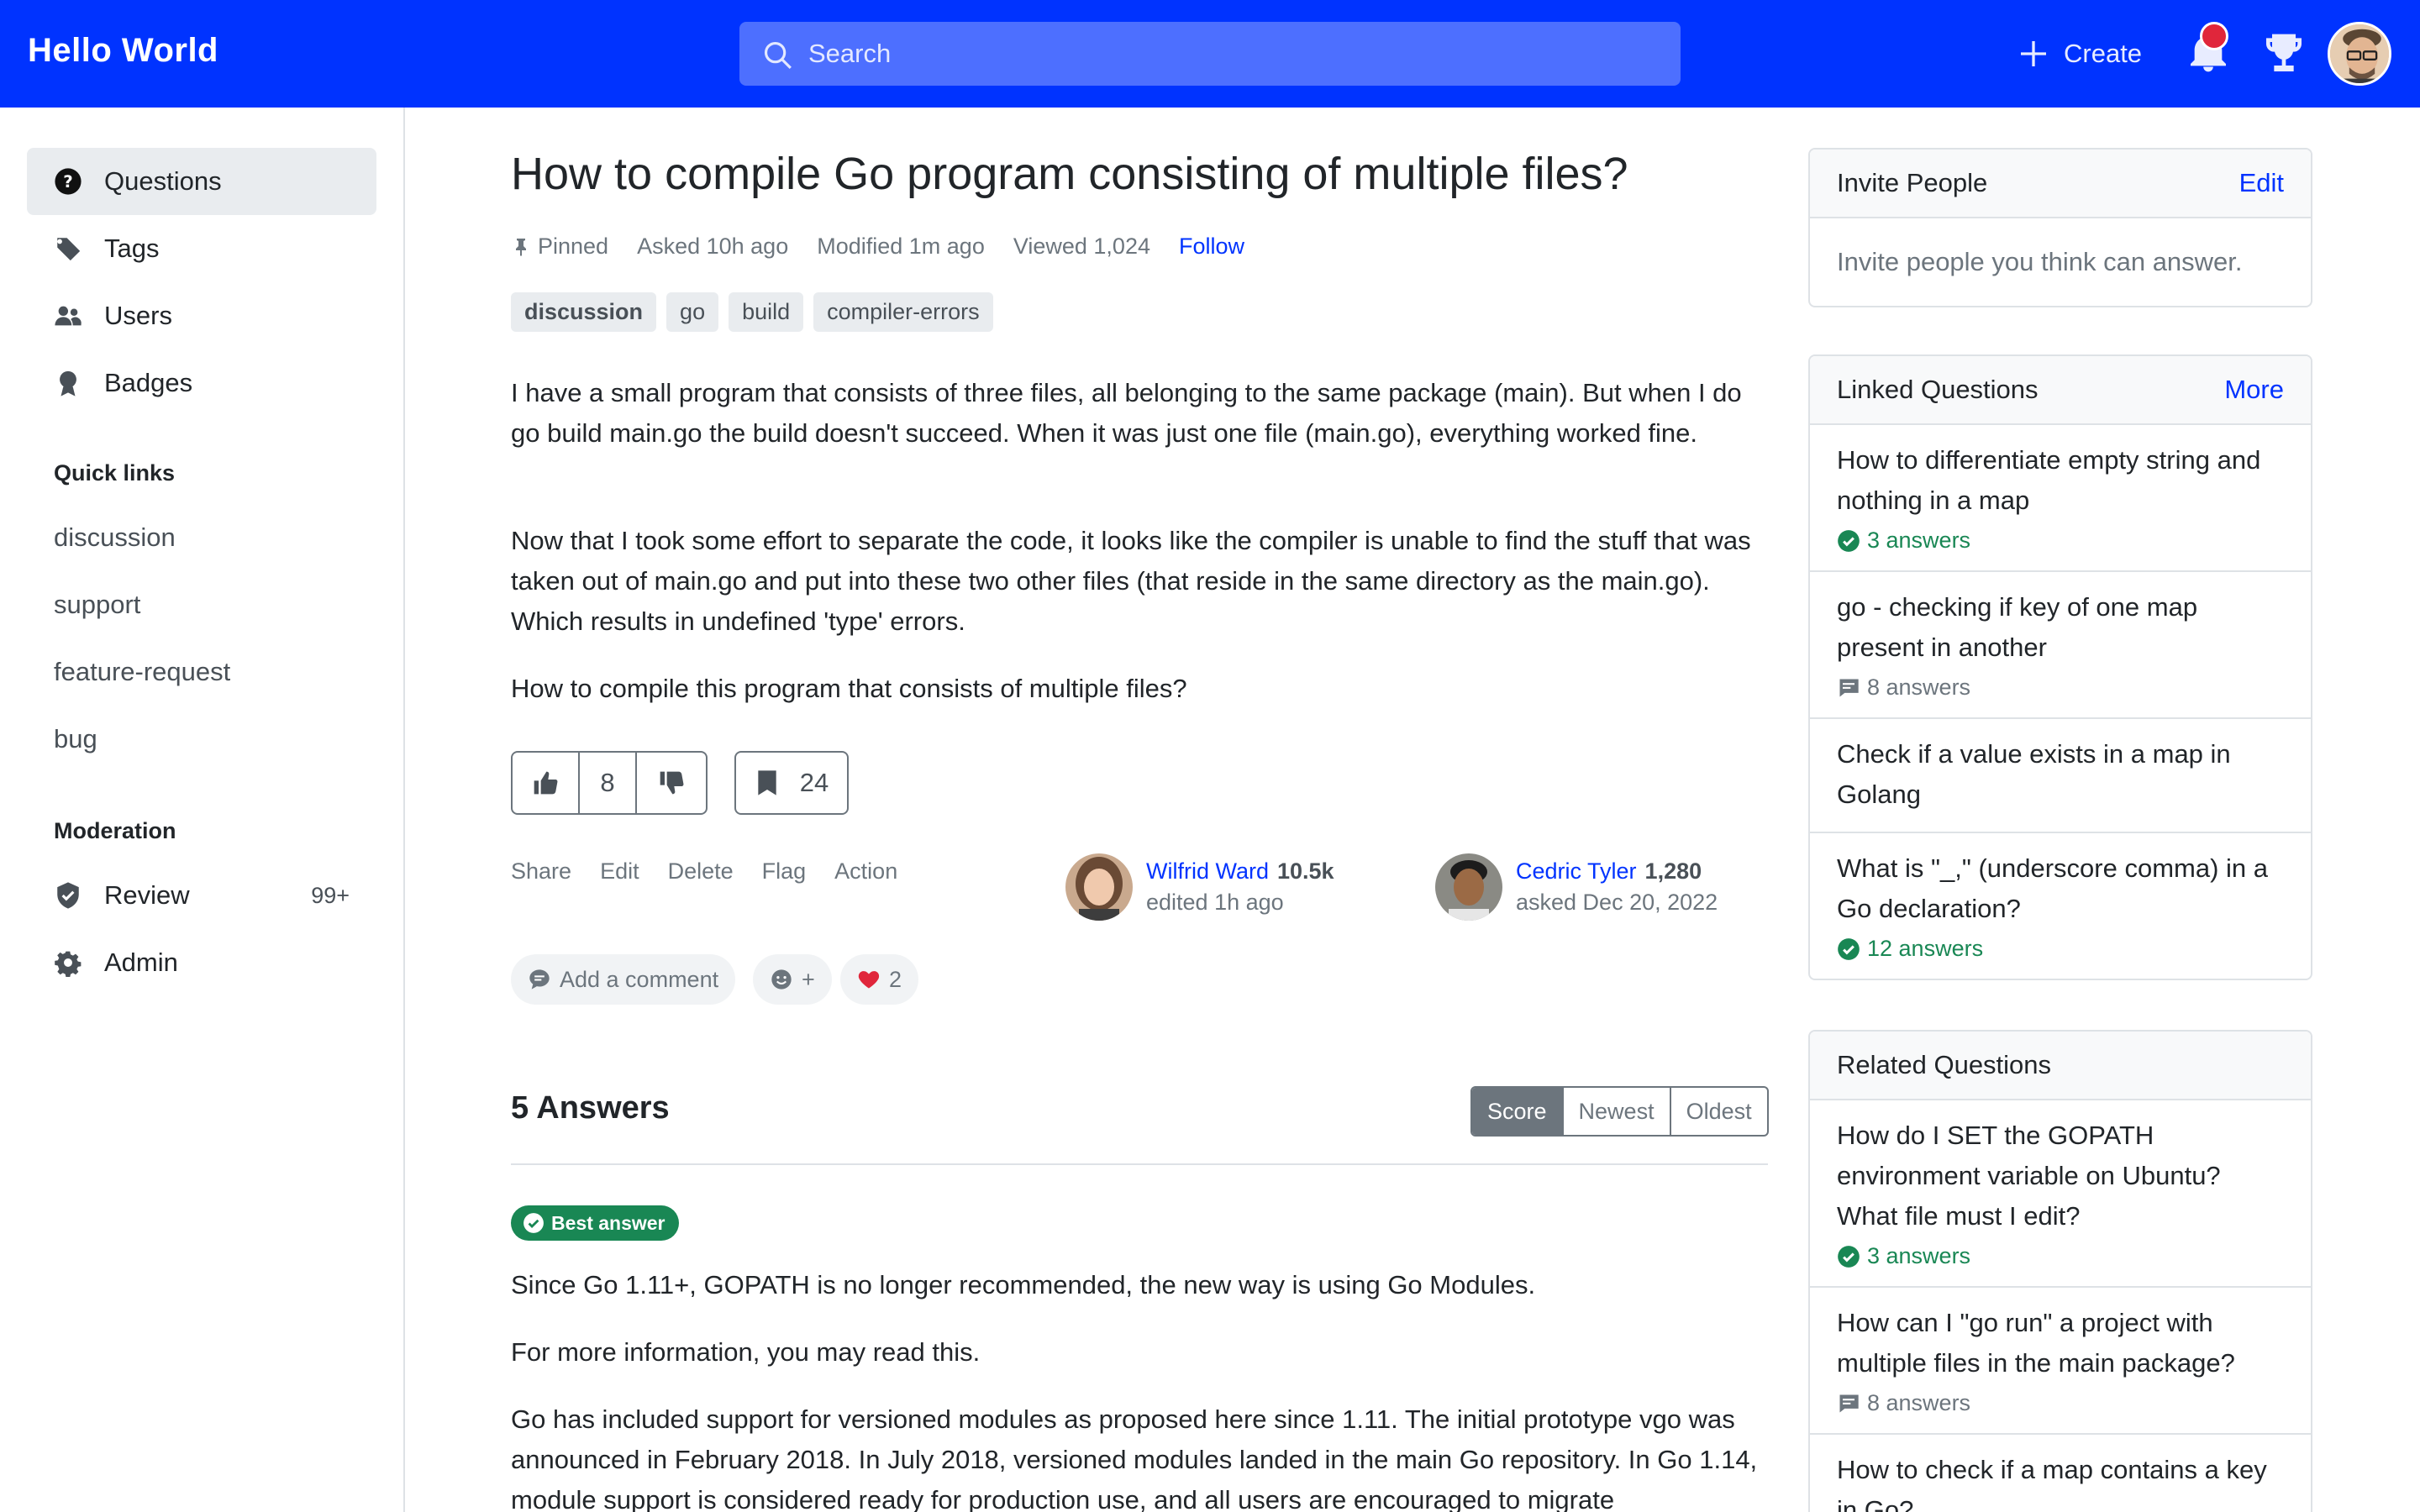  I want to click on question-actions: Share Edit Delete Flag Action, so click(704, 871).